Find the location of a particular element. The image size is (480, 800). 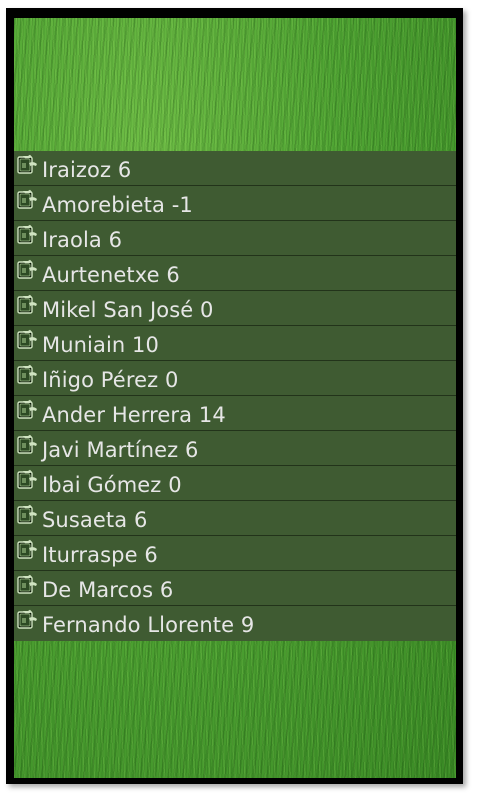

list-item: Susaeta 6 is located at coordinates (235, 518).